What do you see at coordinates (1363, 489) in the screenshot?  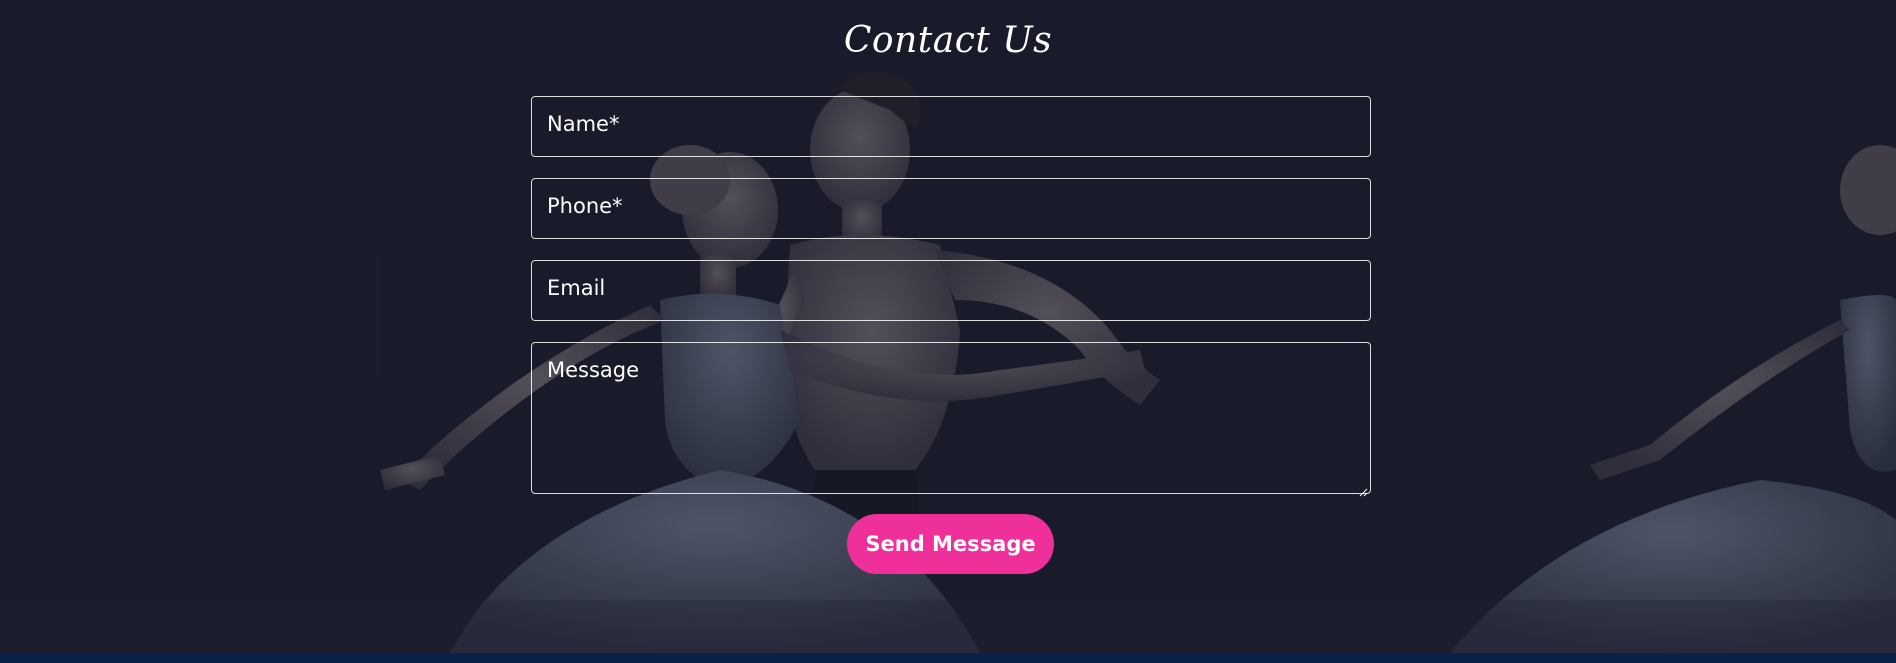 I see `resize-grip-icon` at bounding box center [1363, 489].